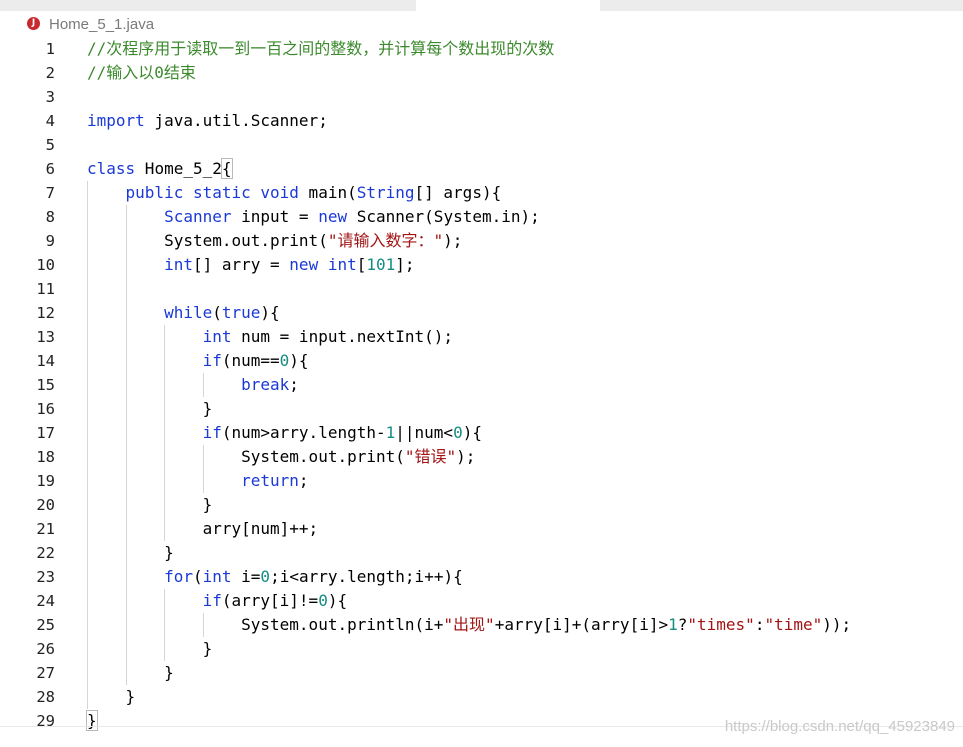  What do you see at coordinates (236, 120) in the screenshot?
I see `code-token: java.util.Scanner;` at bounding box center [236, 120].